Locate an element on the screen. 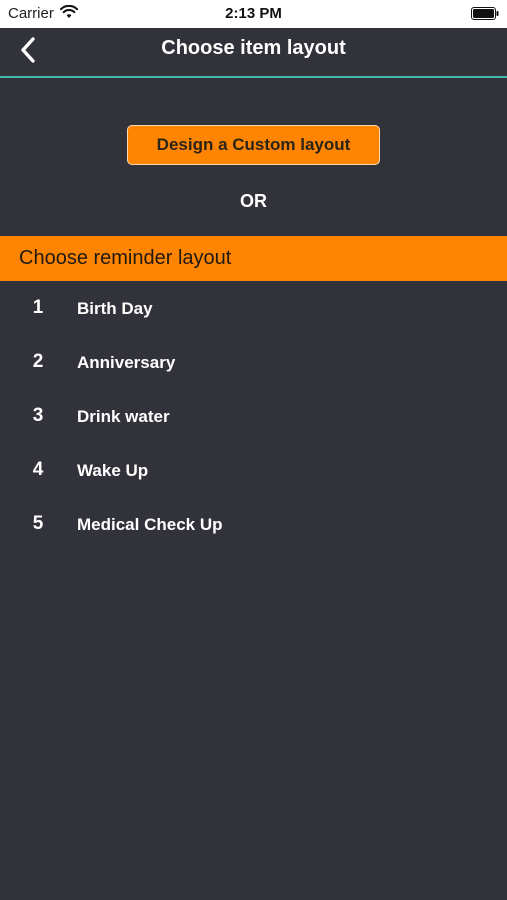  status-time: 2:13 PM is located at coordinates (253, 13).